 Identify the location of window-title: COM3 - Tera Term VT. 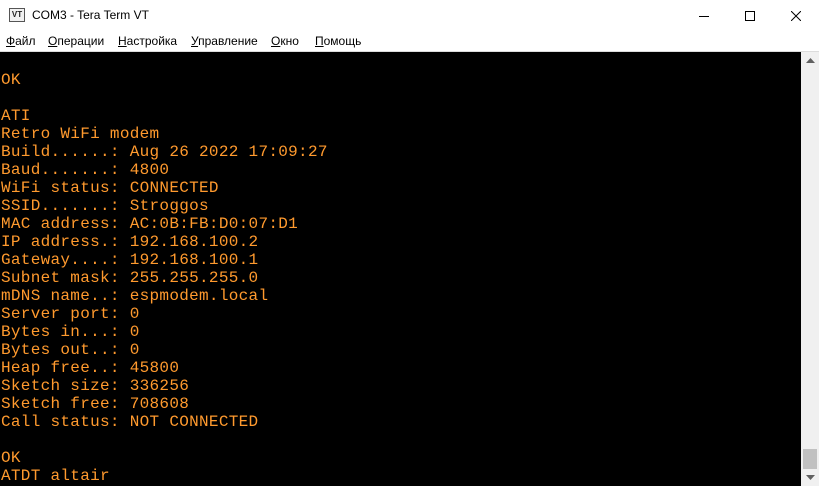
(90, 15).